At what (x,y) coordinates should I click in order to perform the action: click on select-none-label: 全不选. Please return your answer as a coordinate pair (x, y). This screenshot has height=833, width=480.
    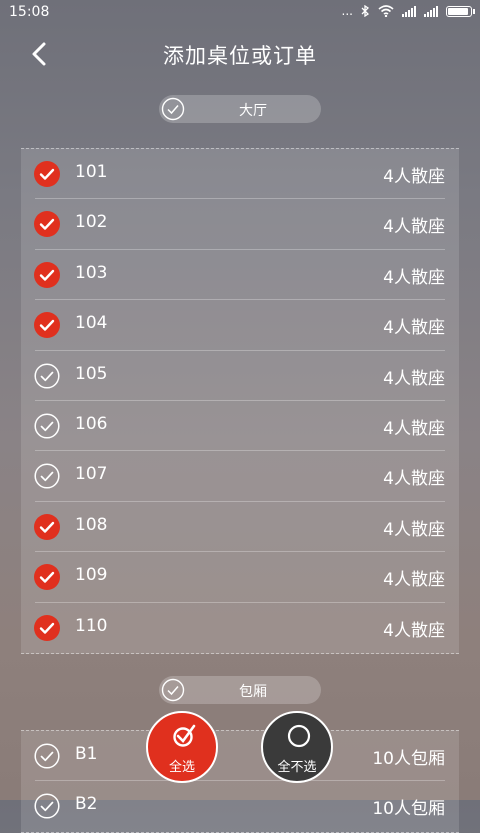
    Looking at the image, I should click on (297, 767).